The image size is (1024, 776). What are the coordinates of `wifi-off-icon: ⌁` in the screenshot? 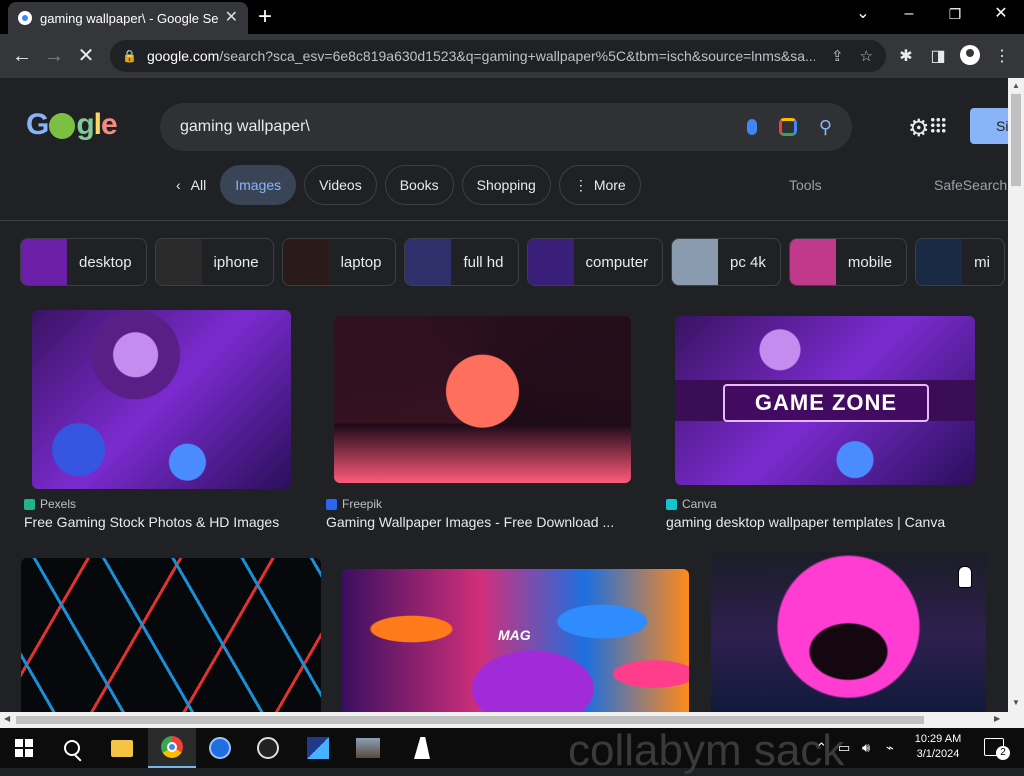 It's located at (890, 748).